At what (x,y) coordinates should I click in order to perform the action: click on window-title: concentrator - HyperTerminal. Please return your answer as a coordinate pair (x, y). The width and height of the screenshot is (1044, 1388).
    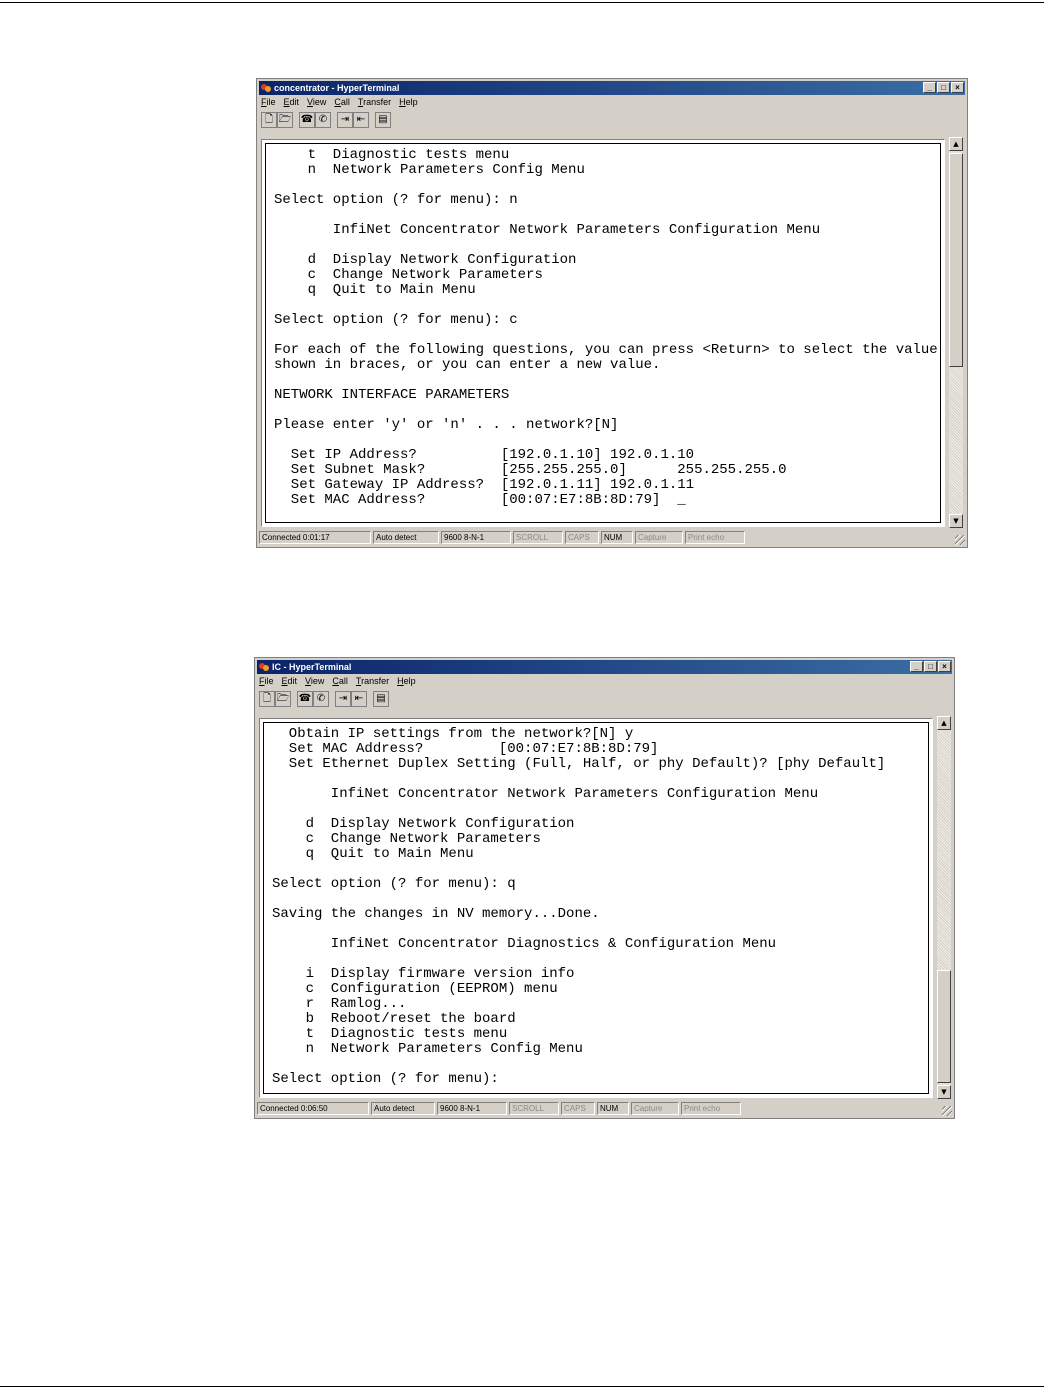
    Looking at the image, I should click on (337, 88).